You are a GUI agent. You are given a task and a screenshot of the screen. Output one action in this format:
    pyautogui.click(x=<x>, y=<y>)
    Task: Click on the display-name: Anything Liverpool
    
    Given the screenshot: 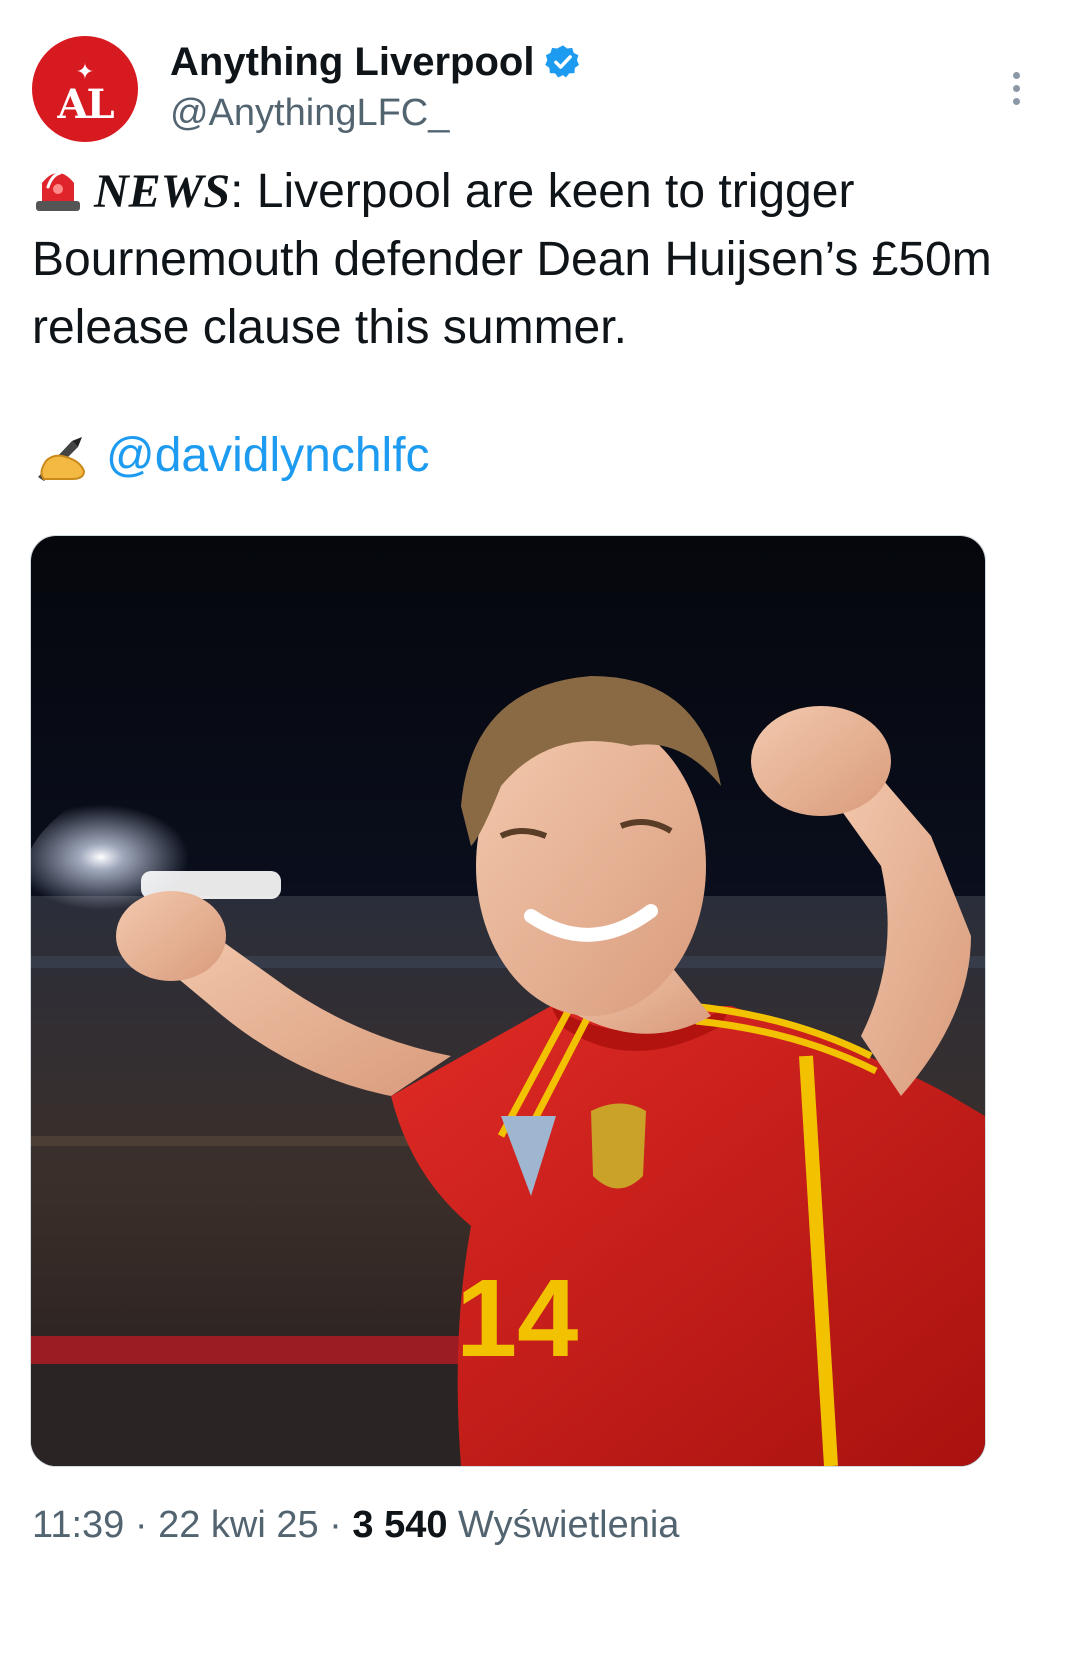 What is the action you would take?
    pyautogui.click(x=352, y=62)
    